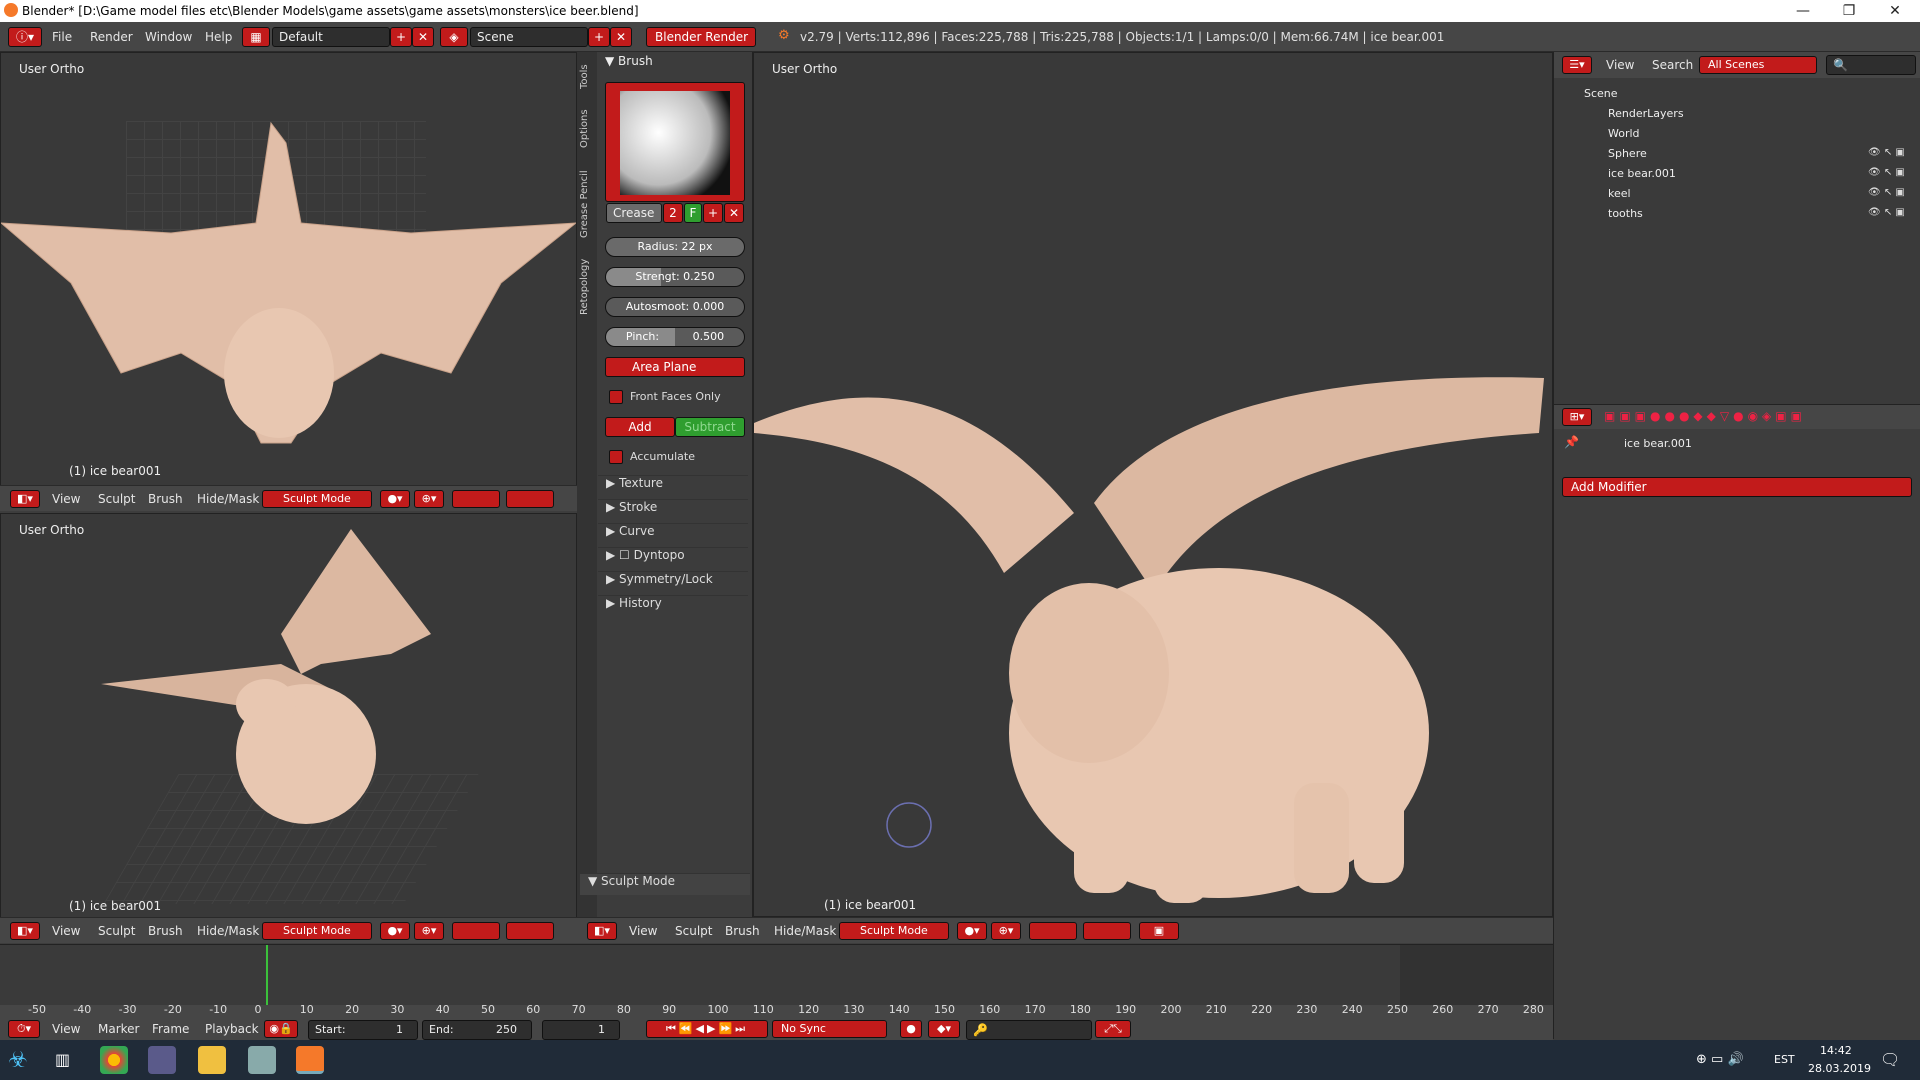  What do you see at coordinates (170, 1029) in the screenshot?
I see `timeline-menu-frame: Frame` at bounding box center [170, 1029].